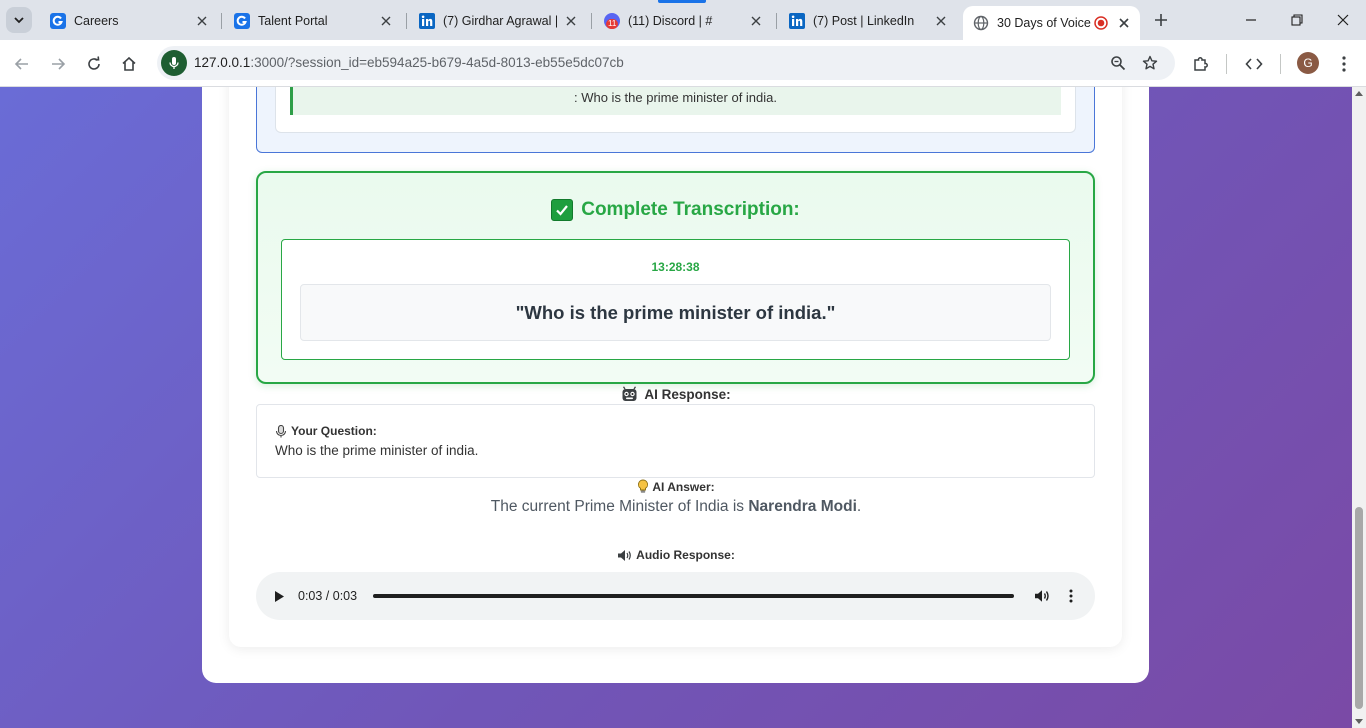  I want to click on devtools-button, so click(1254, 64).